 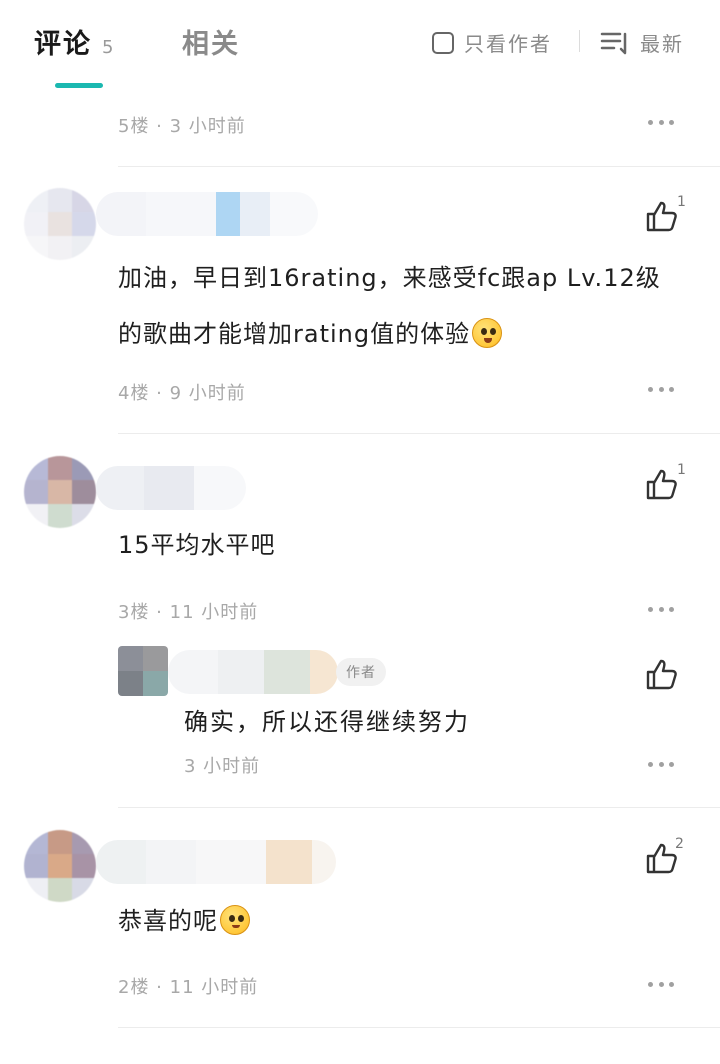 What do you see at coordinates (182, 393) in the screenshot?
I see `comment-meta: 4楼 · 9 小时前` at bounding box center [182, 393].